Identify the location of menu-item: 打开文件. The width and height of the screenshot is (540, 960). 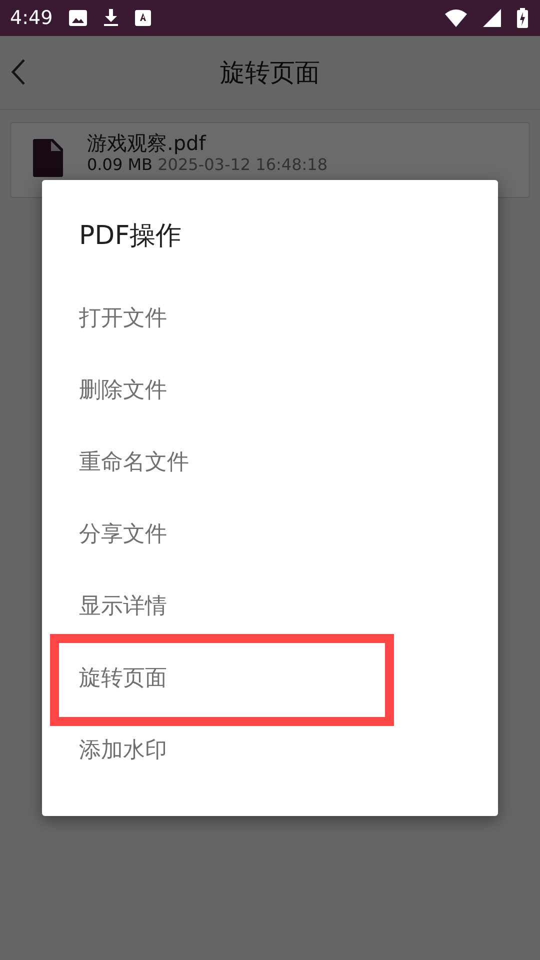
(270, 320).